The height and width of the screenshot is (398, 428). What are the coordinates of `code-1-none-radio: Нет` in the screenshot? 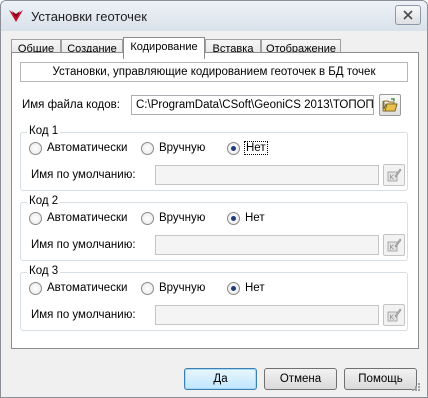 It's located at (247, 148).